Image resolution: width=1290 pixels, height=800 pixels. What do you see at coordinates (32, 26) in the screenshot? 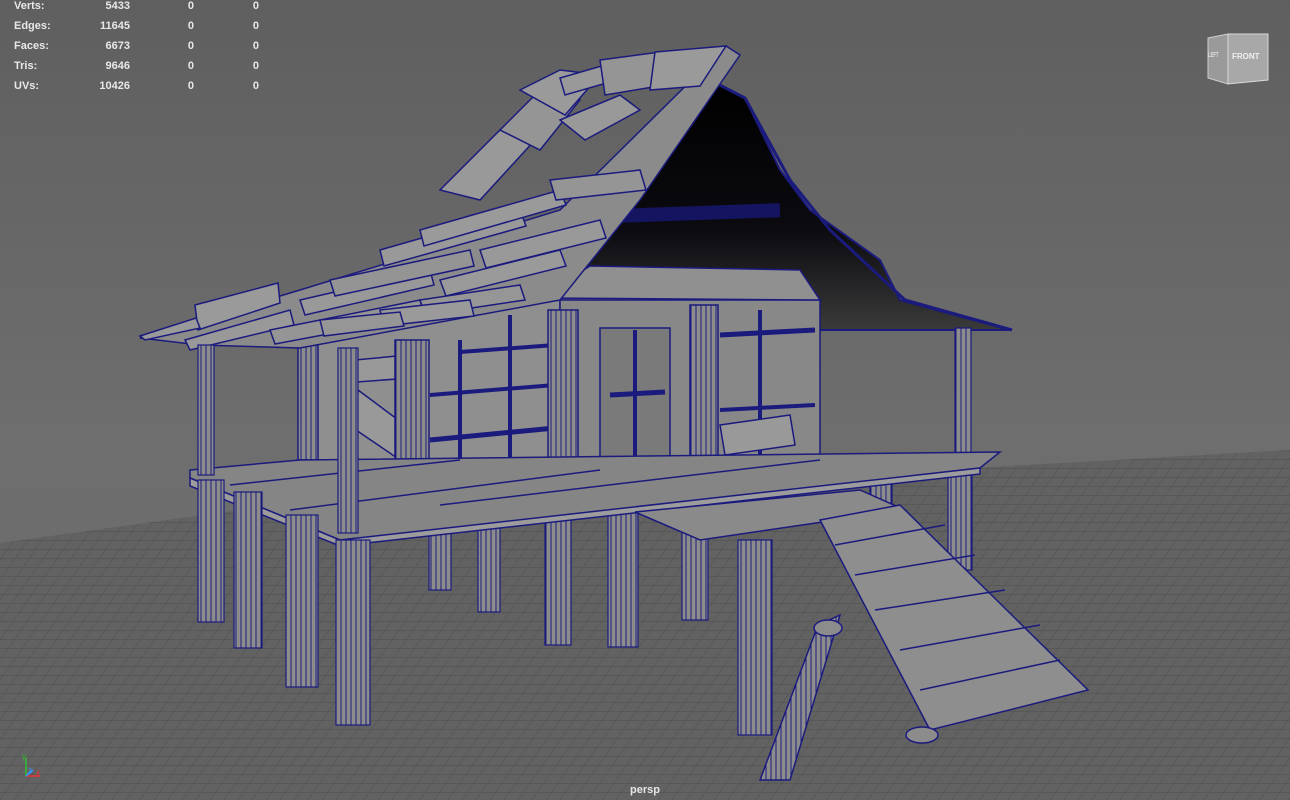
I see `hud-label: Edges:` at bounding box center [32, 26].